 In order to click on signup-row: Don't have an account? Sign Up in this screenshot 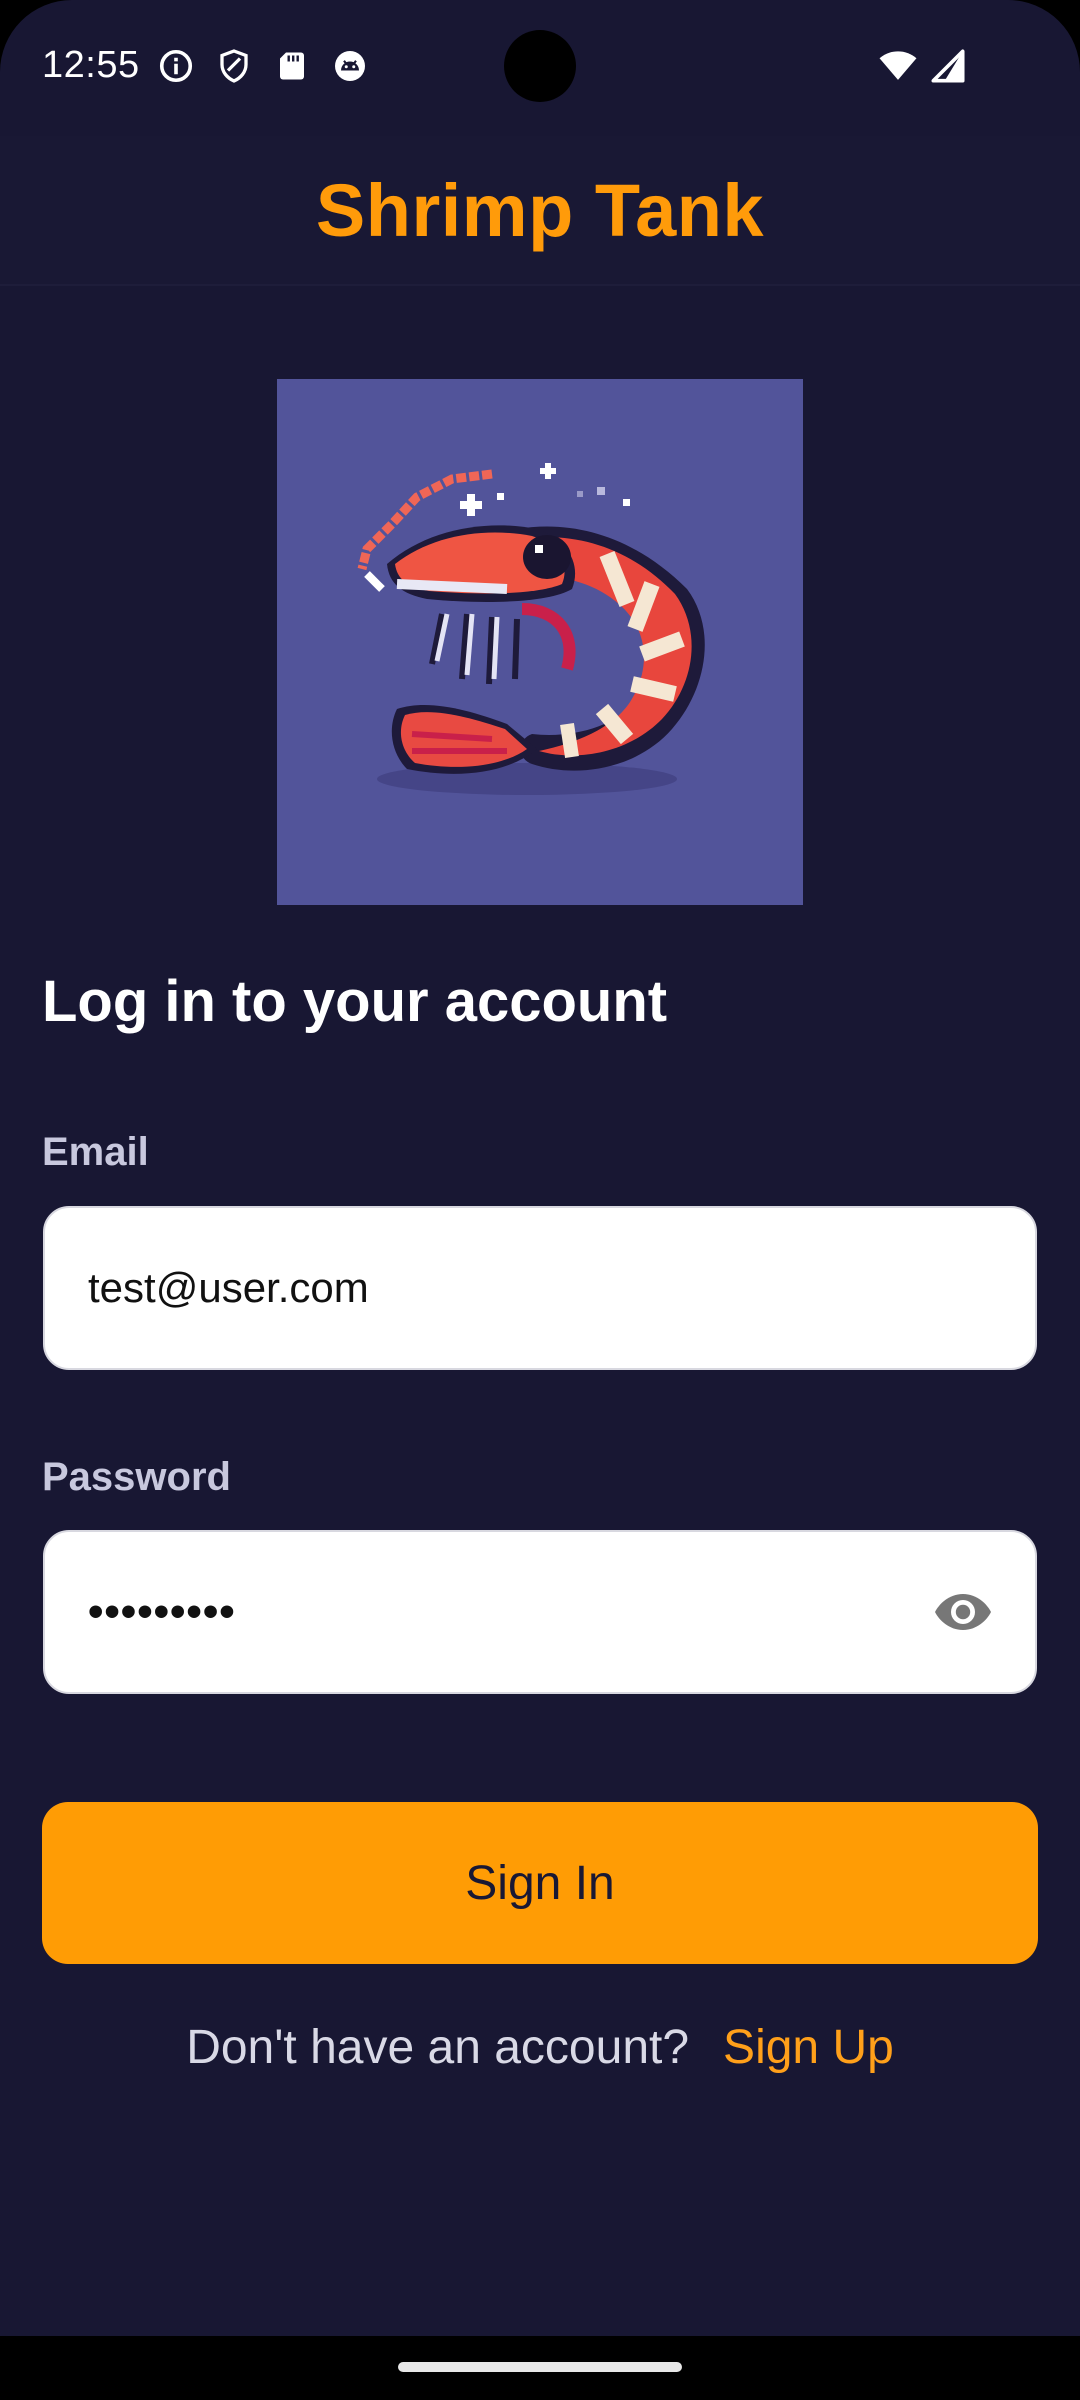, I will do `click(540, 2047)`.